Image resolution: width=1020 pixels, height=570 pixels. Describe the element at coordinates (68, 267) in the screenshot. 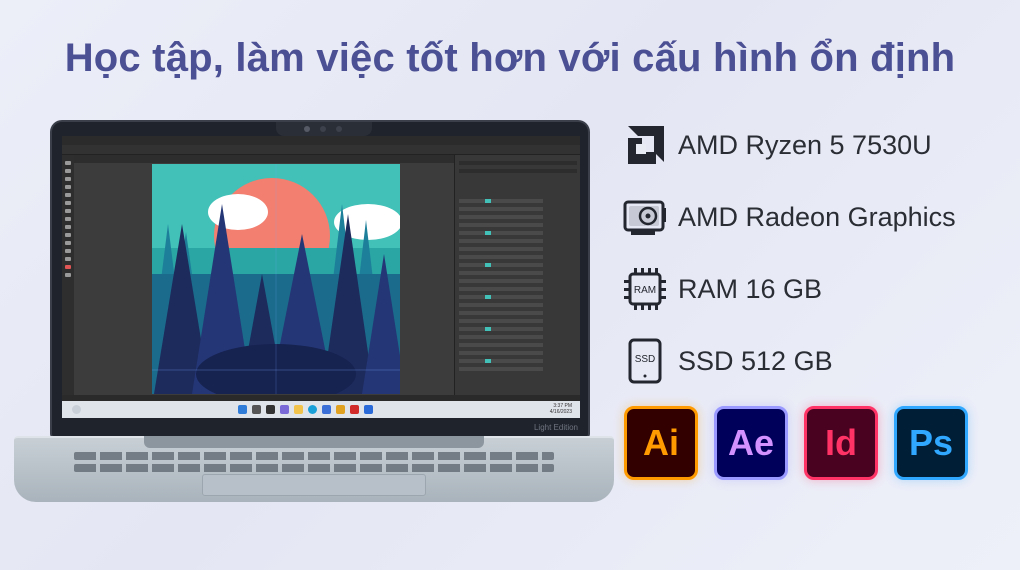

I see `color-swatch-icon` at that location.